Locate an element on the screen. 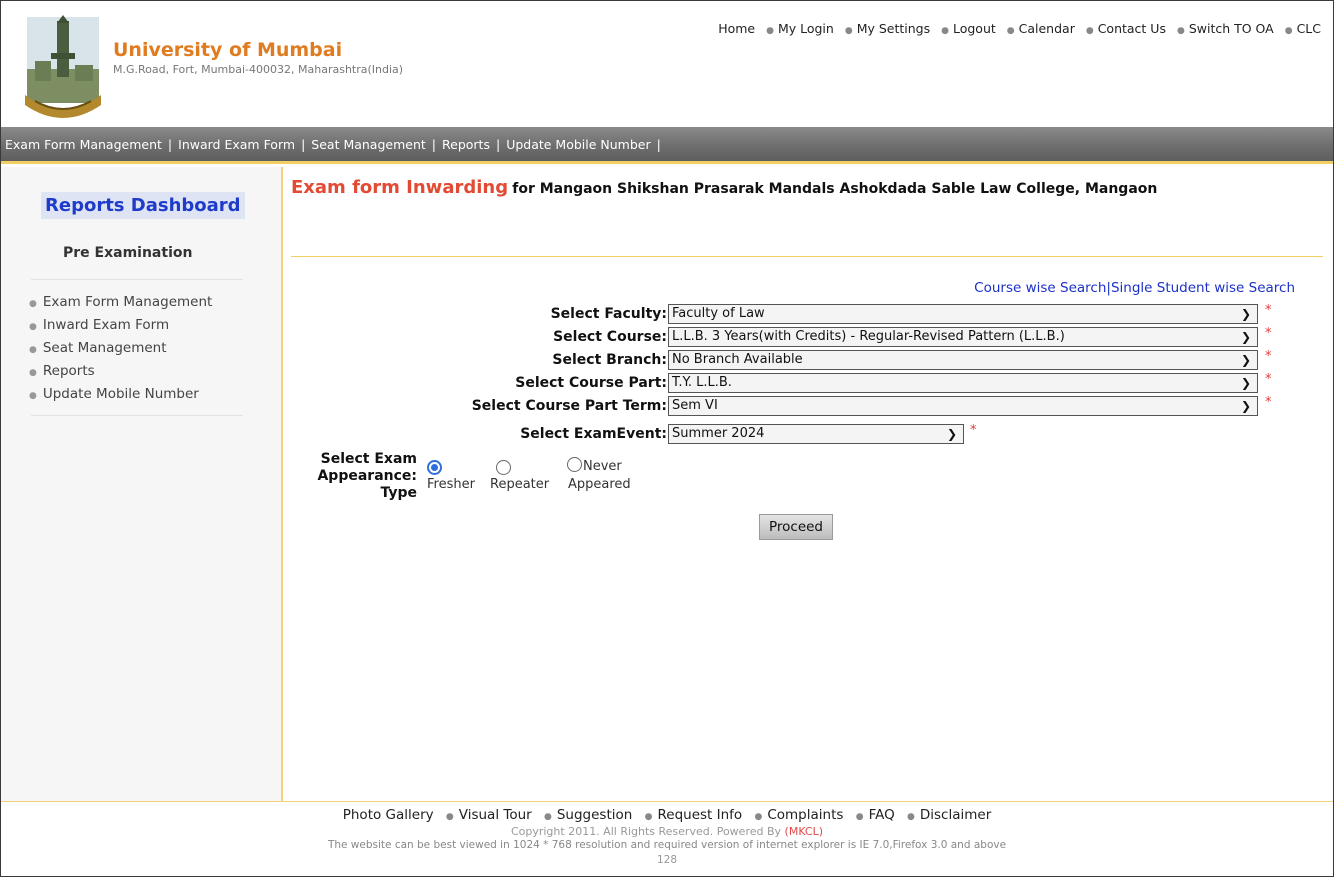 The image size is (1334, 877). course-part-select-value: T.Y. L.L.B. is located at coordinates (702, 382).